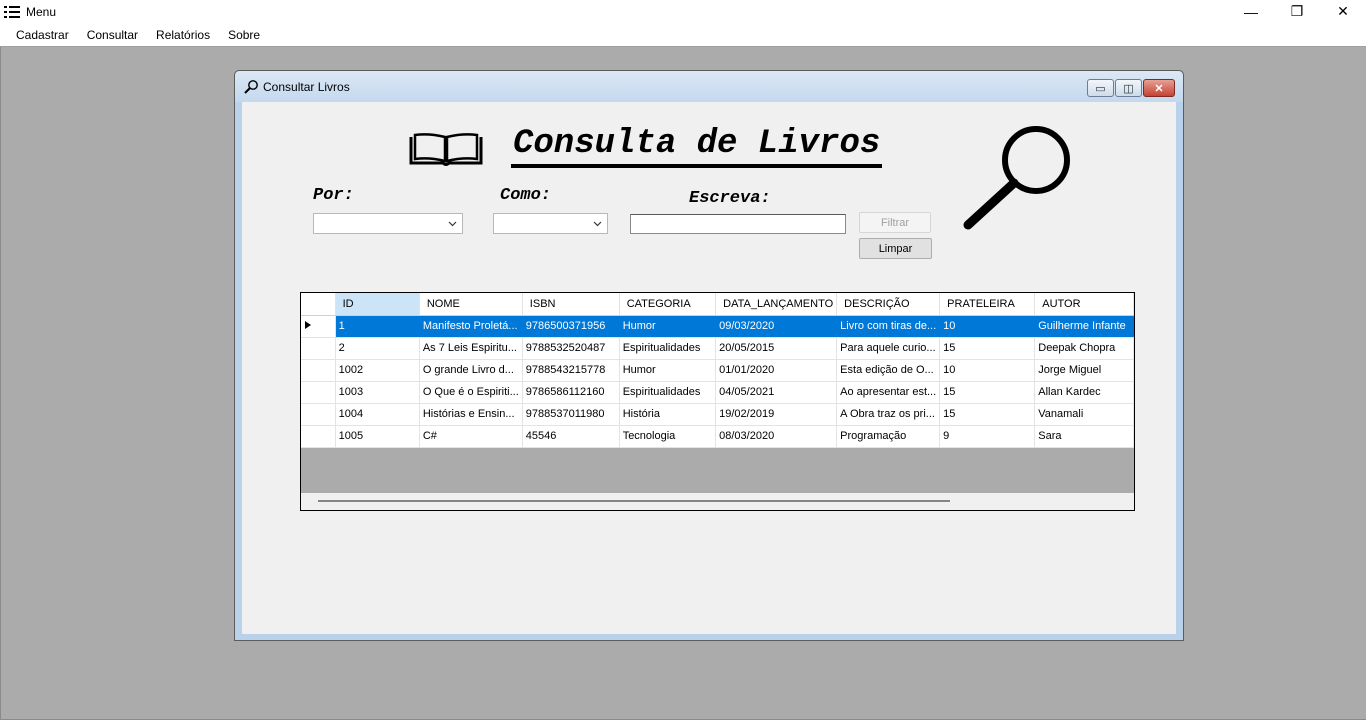  Describe the element at coordinates (709, 86) in the screenshot. I see `child-titlebar: Consultar Livros ▭ ◫ ✕` at that location.